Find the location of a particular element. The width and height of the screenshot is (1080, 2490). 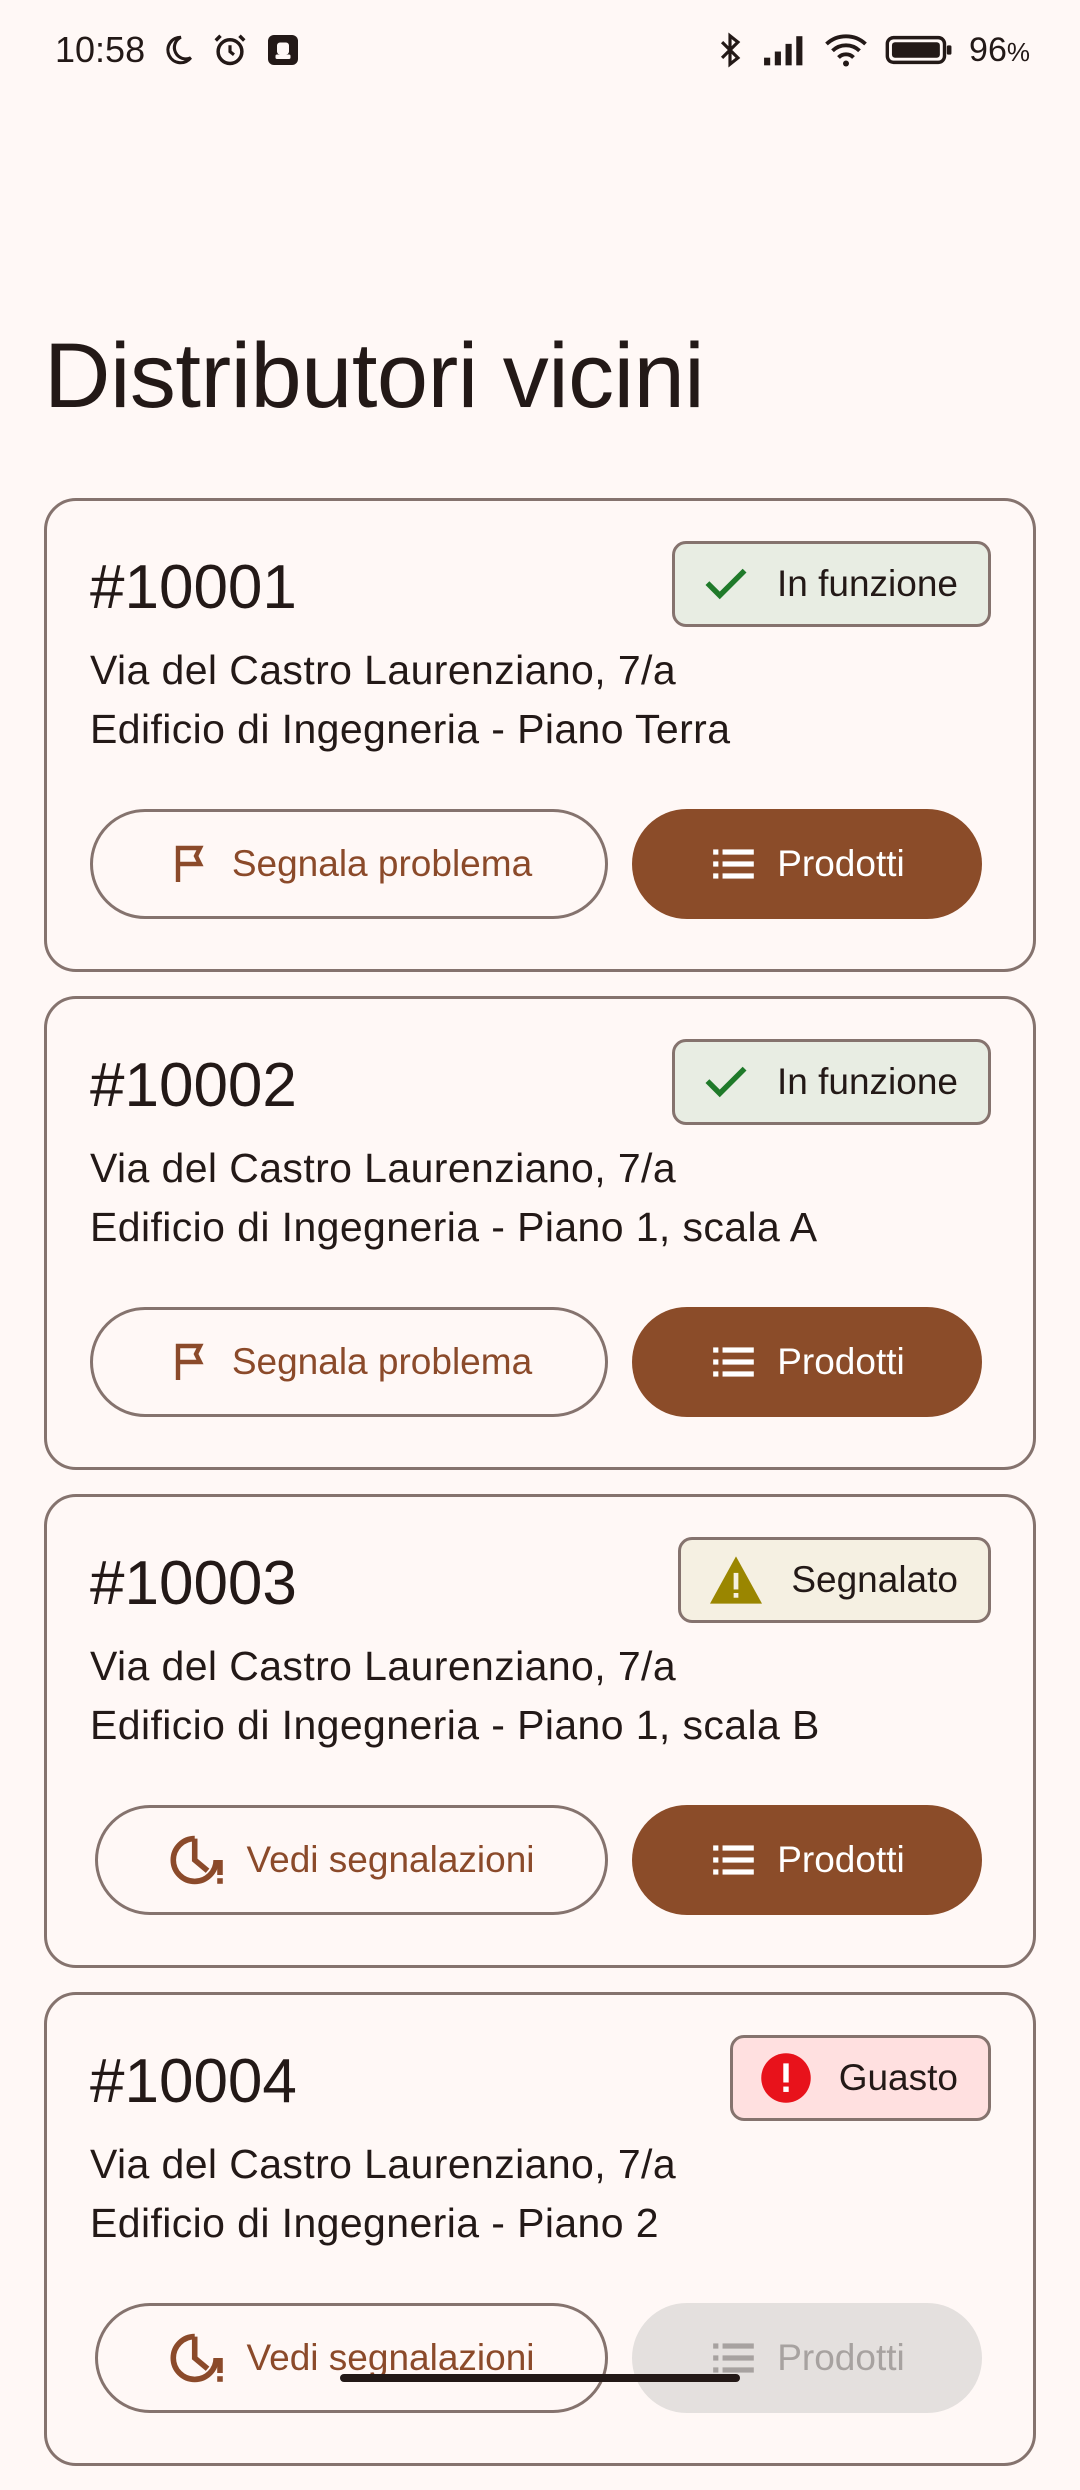

distributor-id: #10001 is located at coordinates (193, 587).